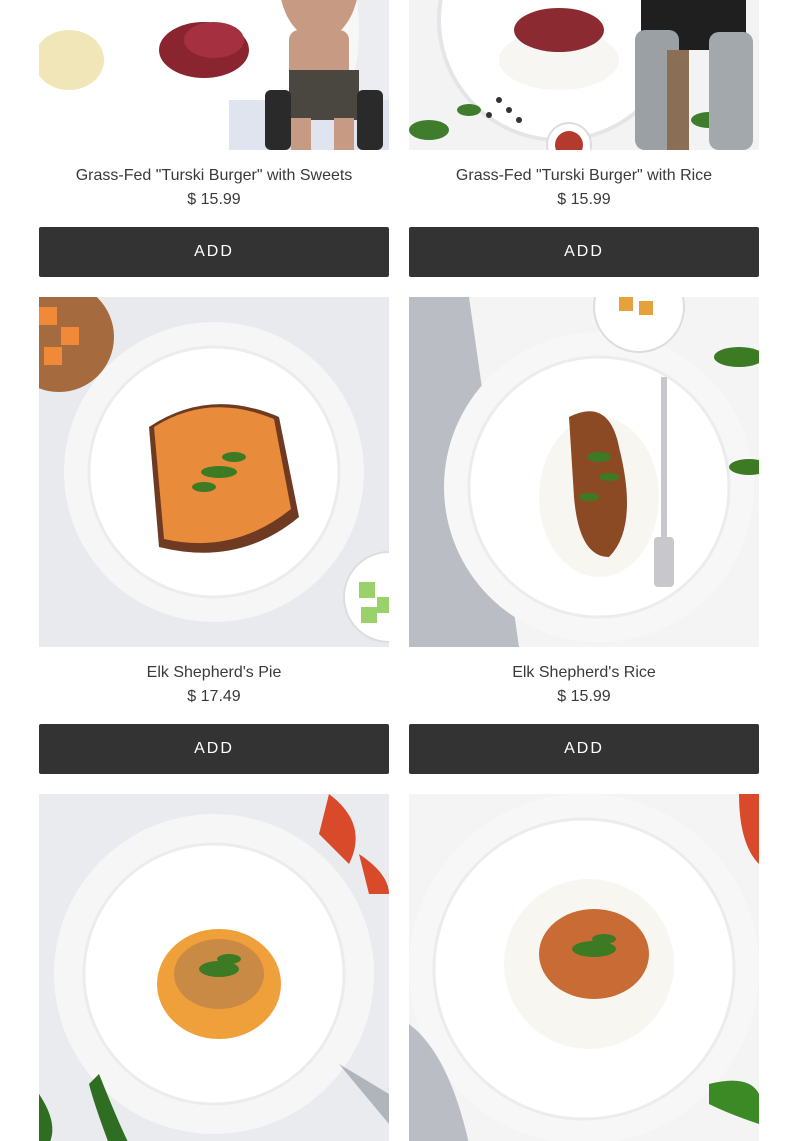  Describe the element at coordinates (214, 673) in the screenshot. I see `product-title: Elk Shepherd's Pie` at that location.